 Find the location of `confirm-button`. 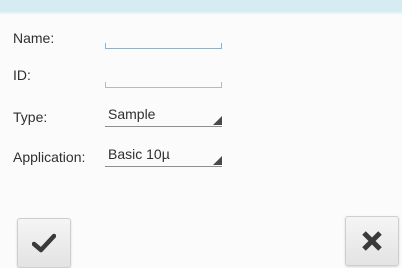

confirm-button is located at coordinates (44, 243).